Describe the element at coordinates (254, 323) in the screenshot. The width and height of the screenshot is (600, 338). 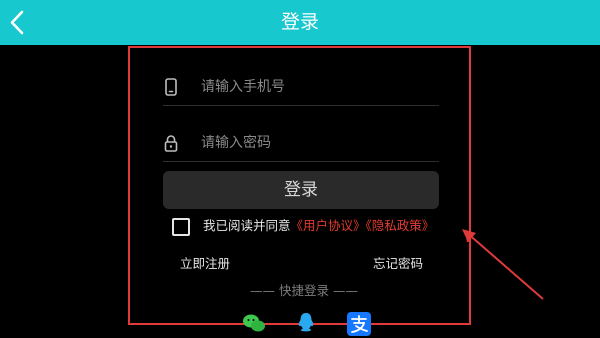
I see `wechat-icon` at that location.